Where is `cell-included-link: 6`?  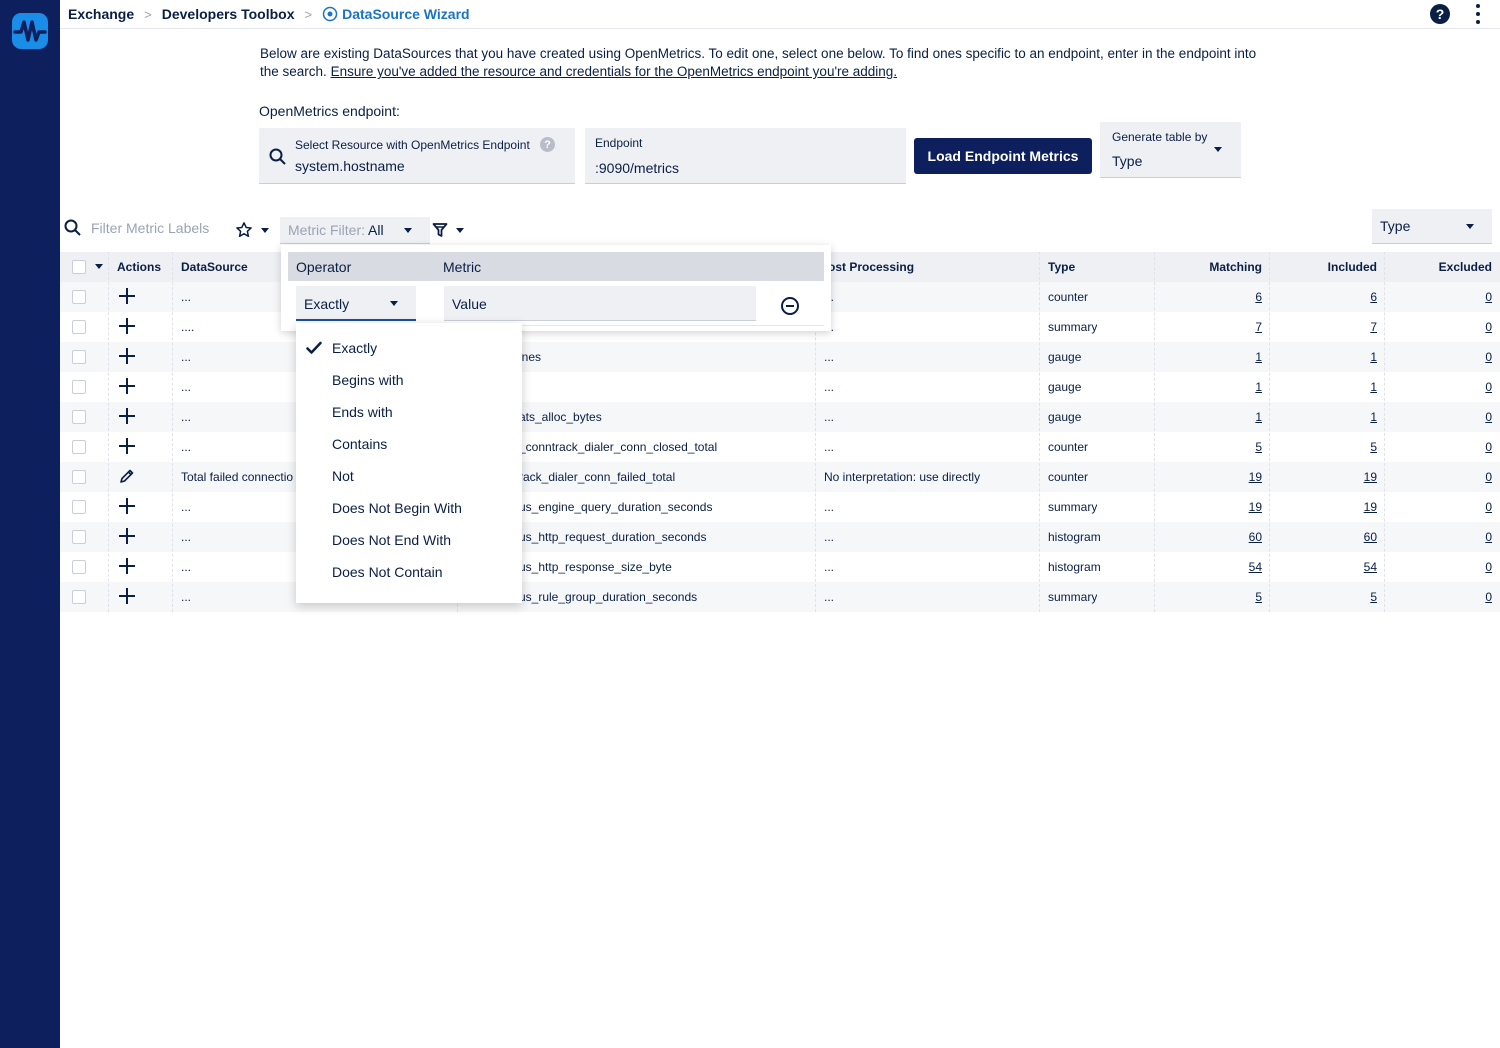 cell-included-link: 6 is located at coordinates (1327, 297).